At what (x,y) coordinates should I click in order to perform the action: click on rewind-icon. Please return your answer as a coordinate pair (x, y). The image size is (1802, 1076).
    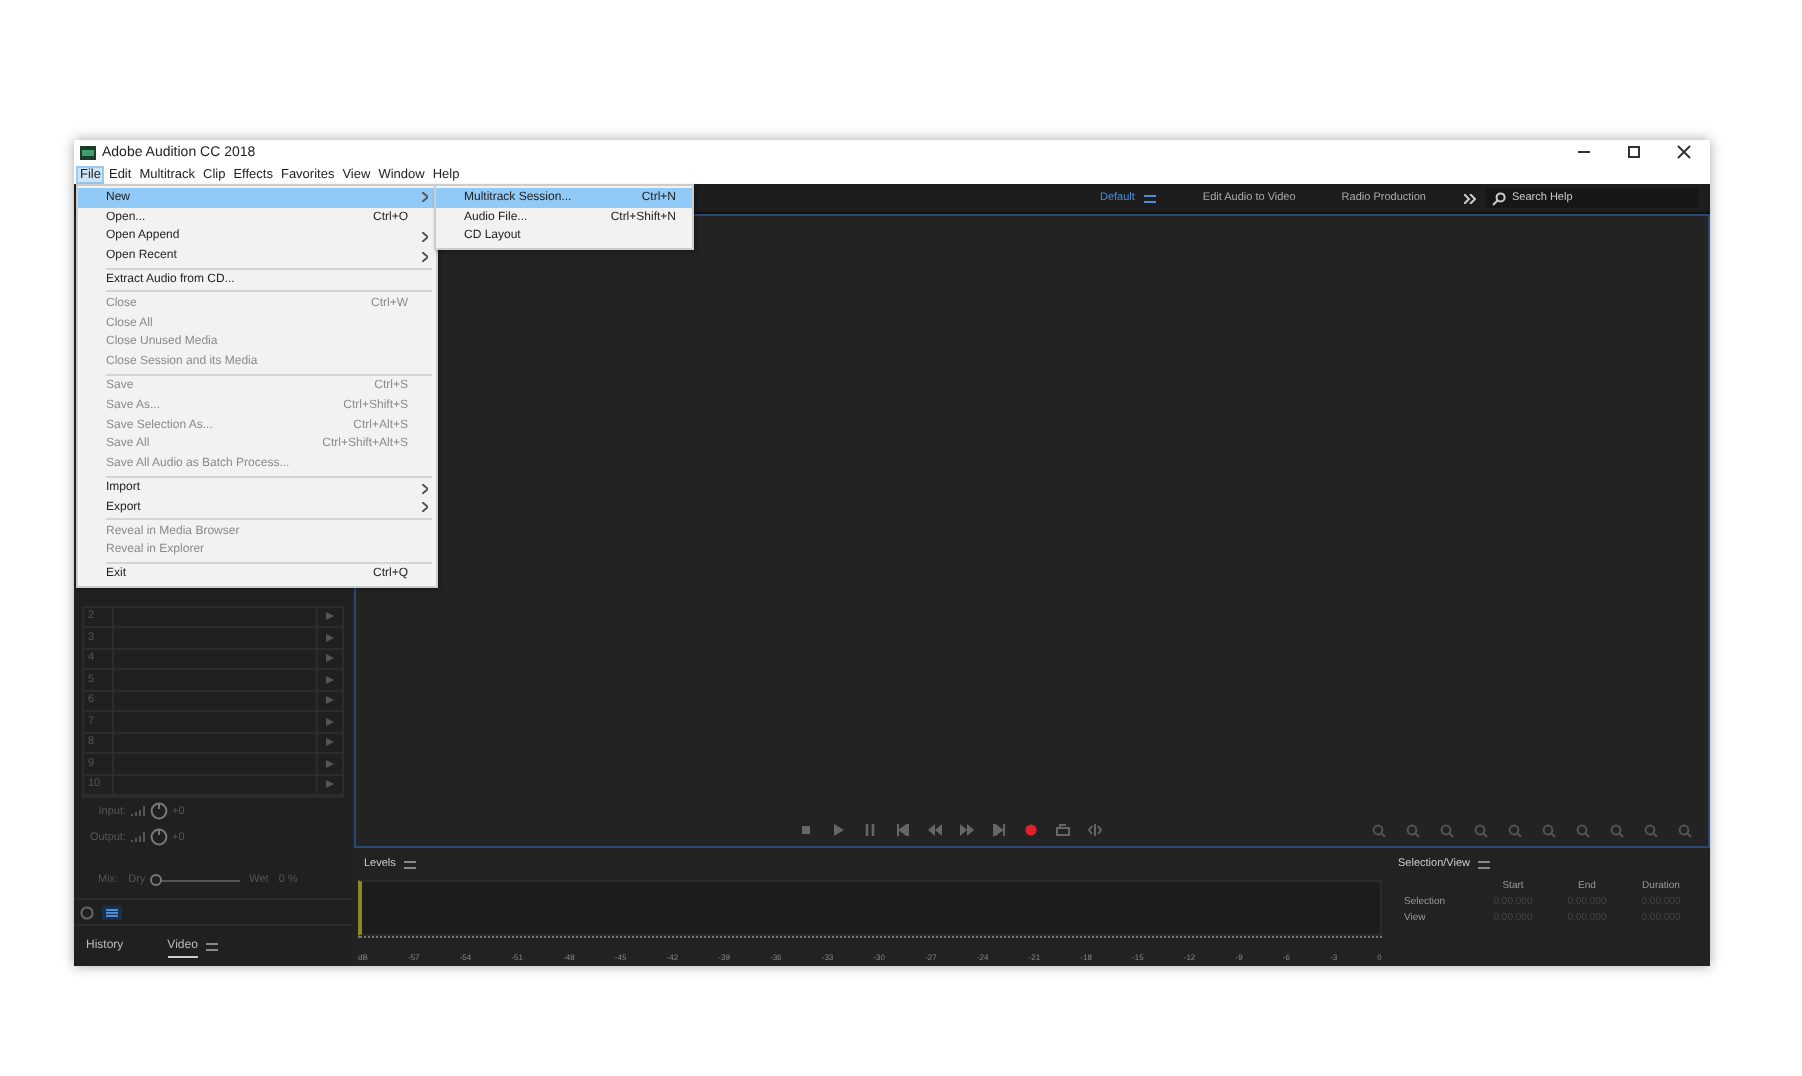
    Looking at the image, I should click on (935, 830).